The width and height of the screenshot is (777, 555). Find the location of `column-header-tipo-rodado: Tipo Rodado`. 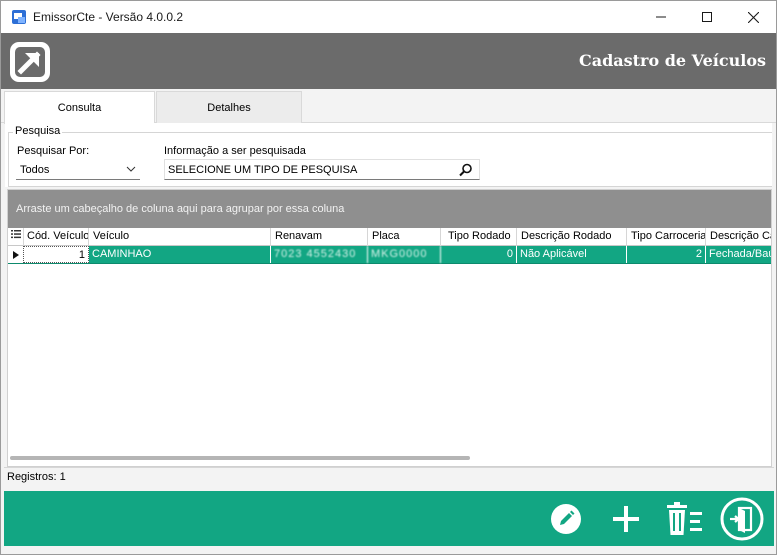

column-header-tipo-rodado: Tipo Rodado is located at coordinates (479, 237).